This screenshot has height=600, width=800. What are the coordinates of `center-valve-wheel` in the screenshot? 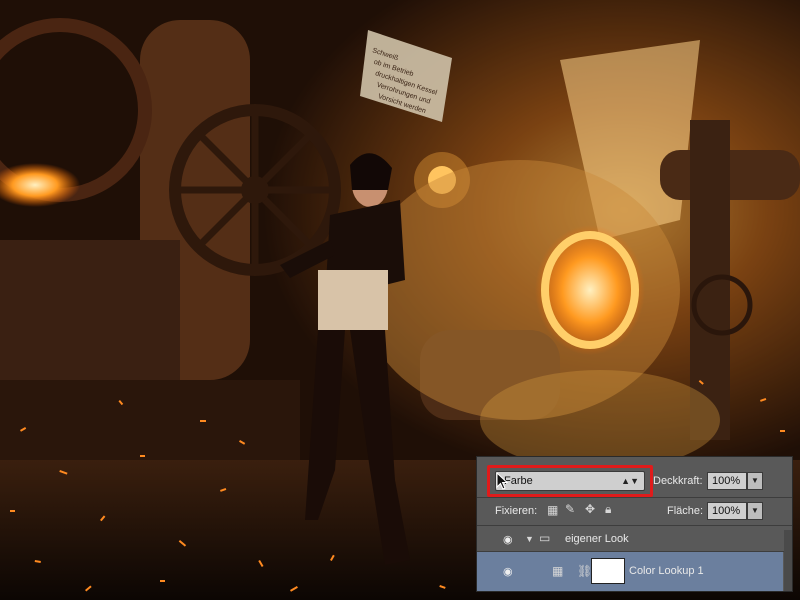 It's located at (255, 190).